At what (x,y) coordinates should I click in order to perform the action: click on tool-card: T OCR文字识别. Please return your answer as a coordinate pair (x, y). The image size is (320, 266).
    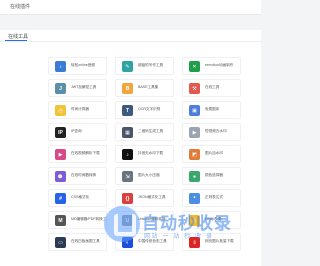
    Looking at the image, I should click on (144, 110).